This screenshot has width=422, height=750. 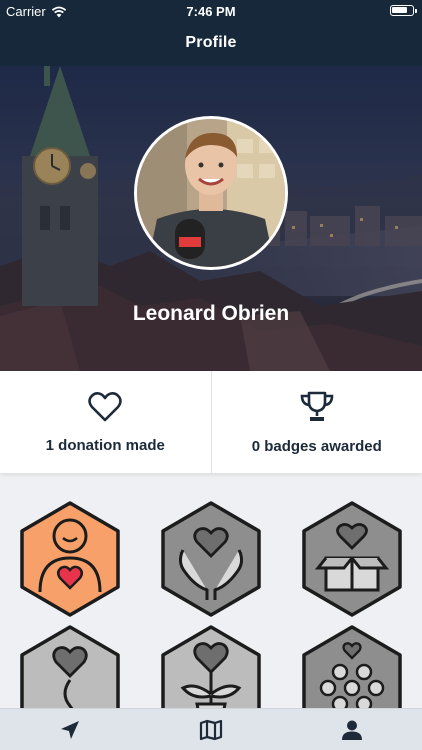 I want to click on badges-stat: 0 badges awarded, so click(x=316, y=422).